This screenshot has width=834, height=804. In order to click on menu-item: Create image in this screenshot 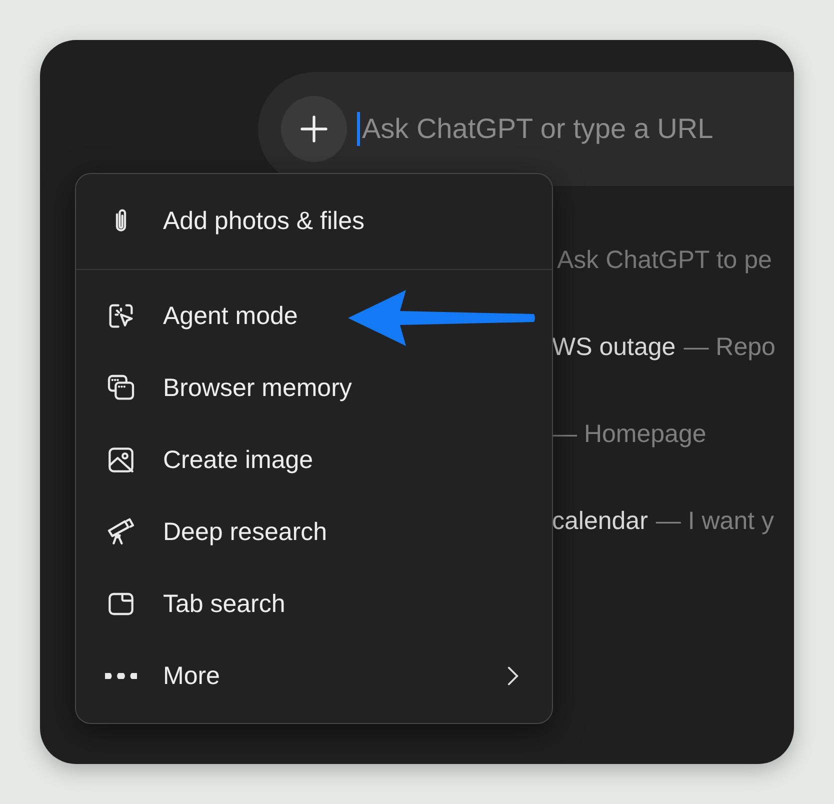, I will do `click(314, 460)`.